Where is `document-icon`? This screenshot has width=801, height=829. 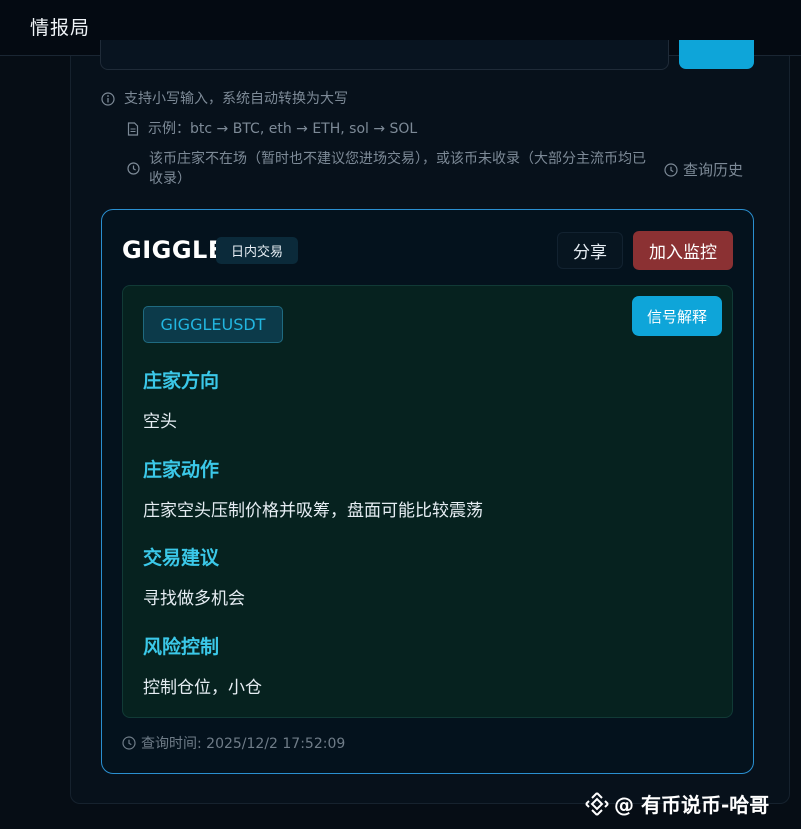
document-icon is located at coordinates (133, 129).